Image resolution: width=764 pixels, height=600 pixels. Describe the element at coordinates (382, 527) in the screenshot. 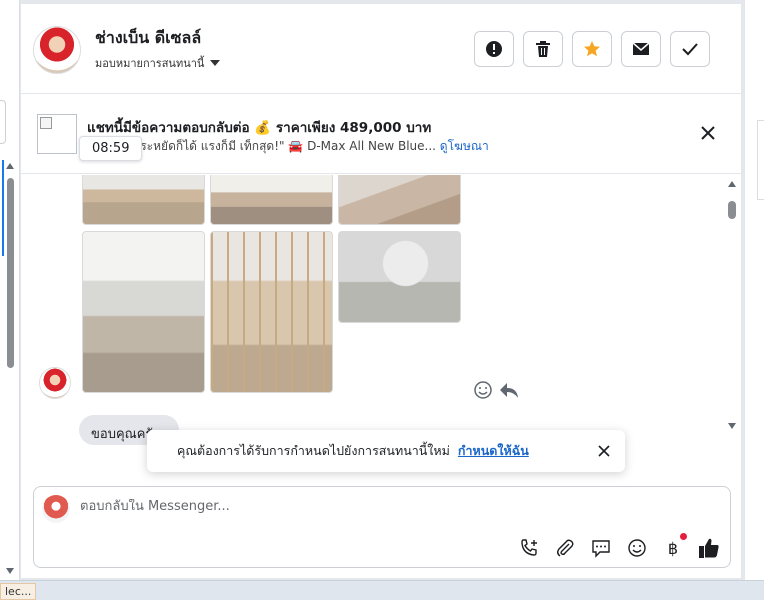

I see `reply-composer: ฿` at that location.